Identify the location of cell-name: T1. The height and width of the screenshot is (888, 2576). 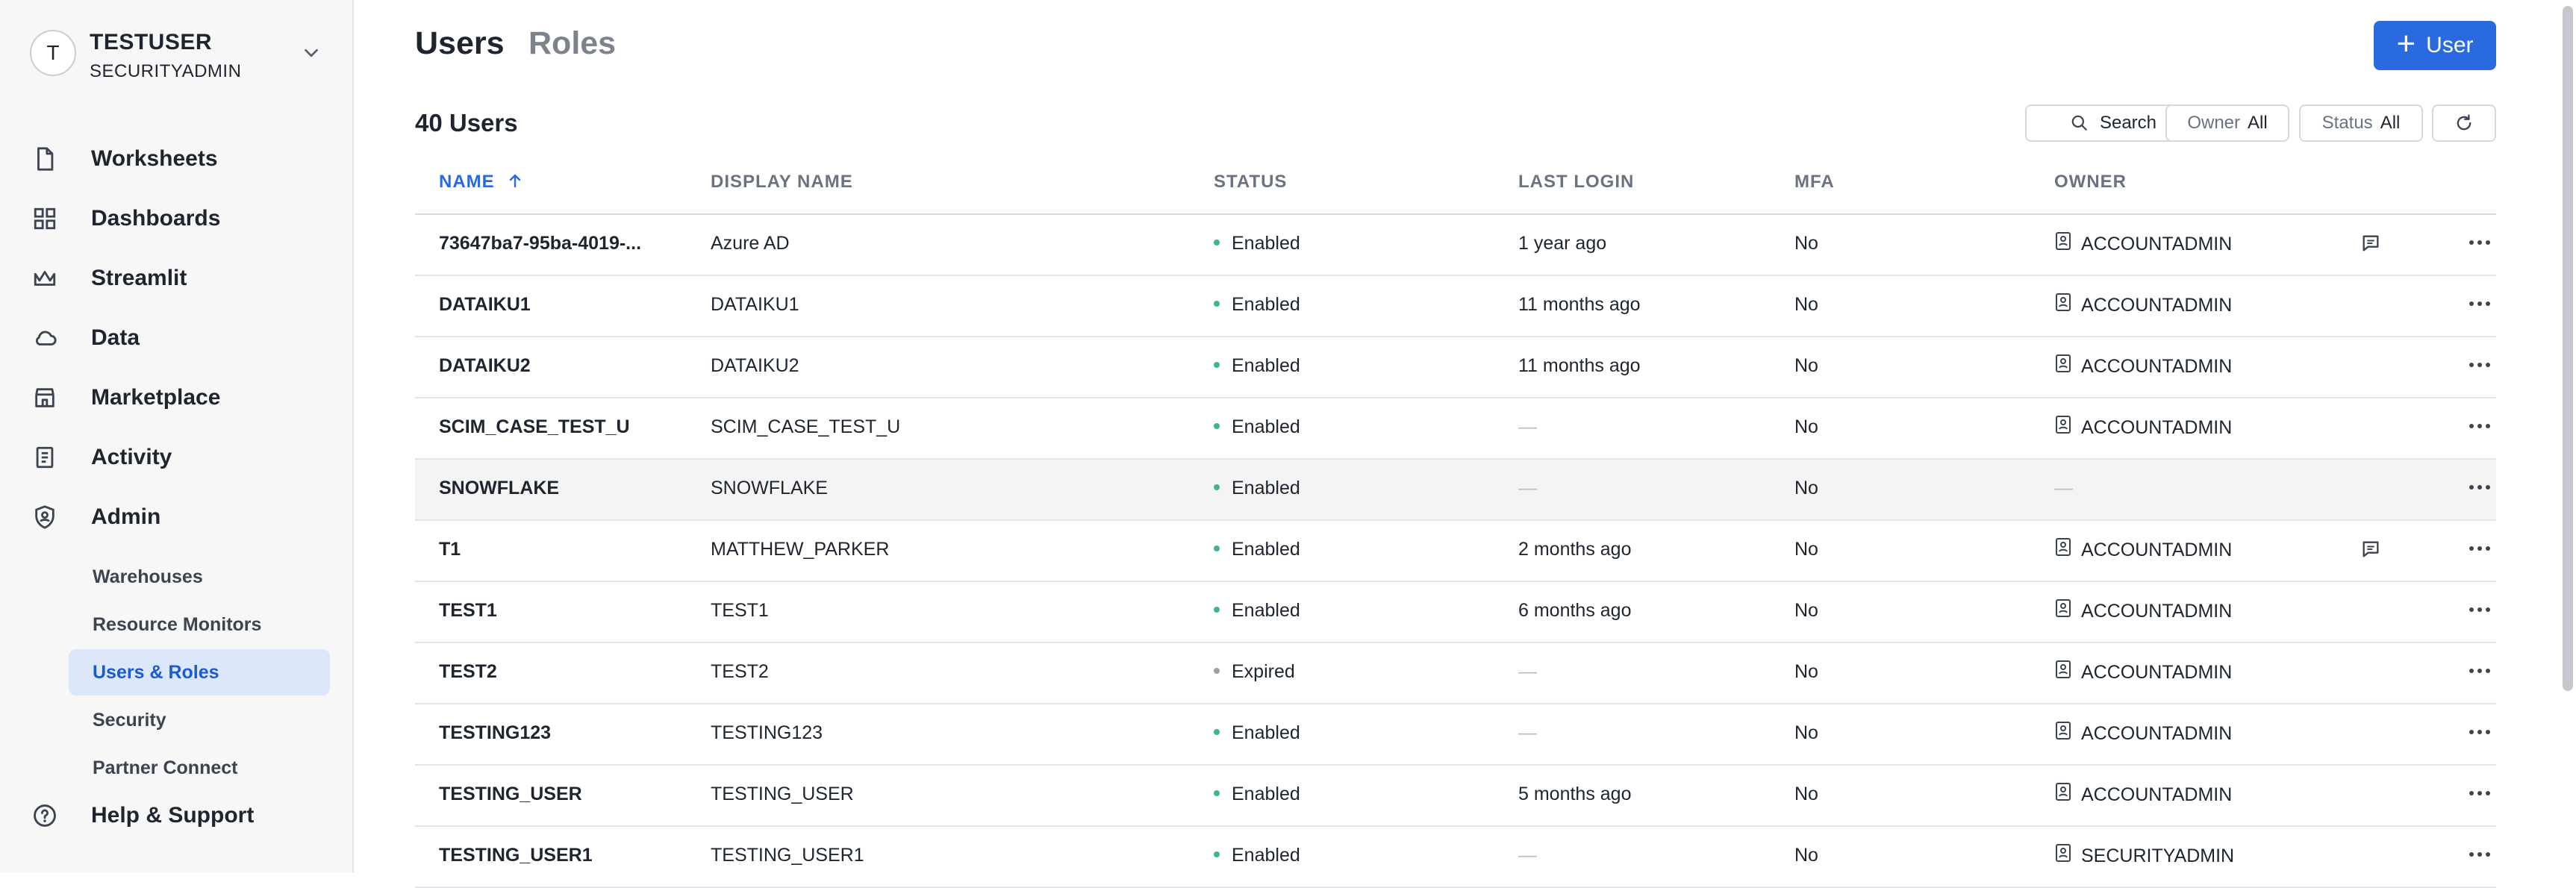
(450, 549).